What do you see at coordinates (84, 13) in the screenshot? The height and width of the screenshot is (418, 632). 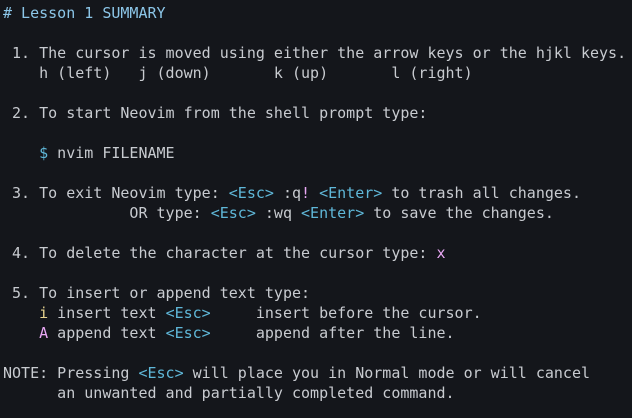 I see `lesson-heading: # Lesson 1 SUMMARY` at bounding box center [84, 13].